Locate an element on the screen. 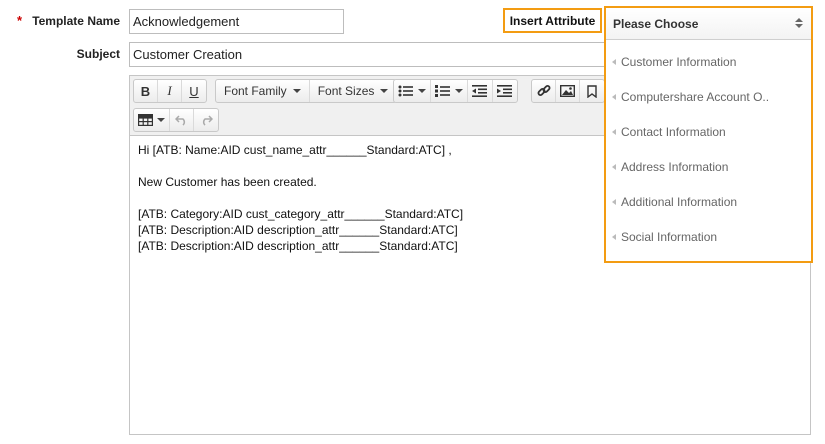  indent-icon is located at coordinates (504, 91).